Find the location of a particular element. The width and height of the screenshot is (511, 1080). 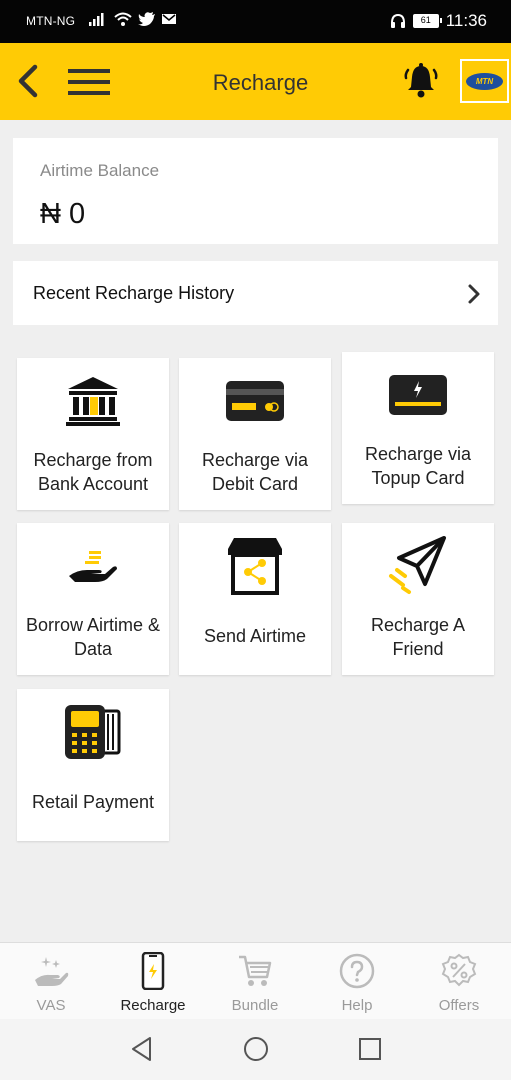

tile-send-airtime: Send Airtime is located at coordinates (255, 599).